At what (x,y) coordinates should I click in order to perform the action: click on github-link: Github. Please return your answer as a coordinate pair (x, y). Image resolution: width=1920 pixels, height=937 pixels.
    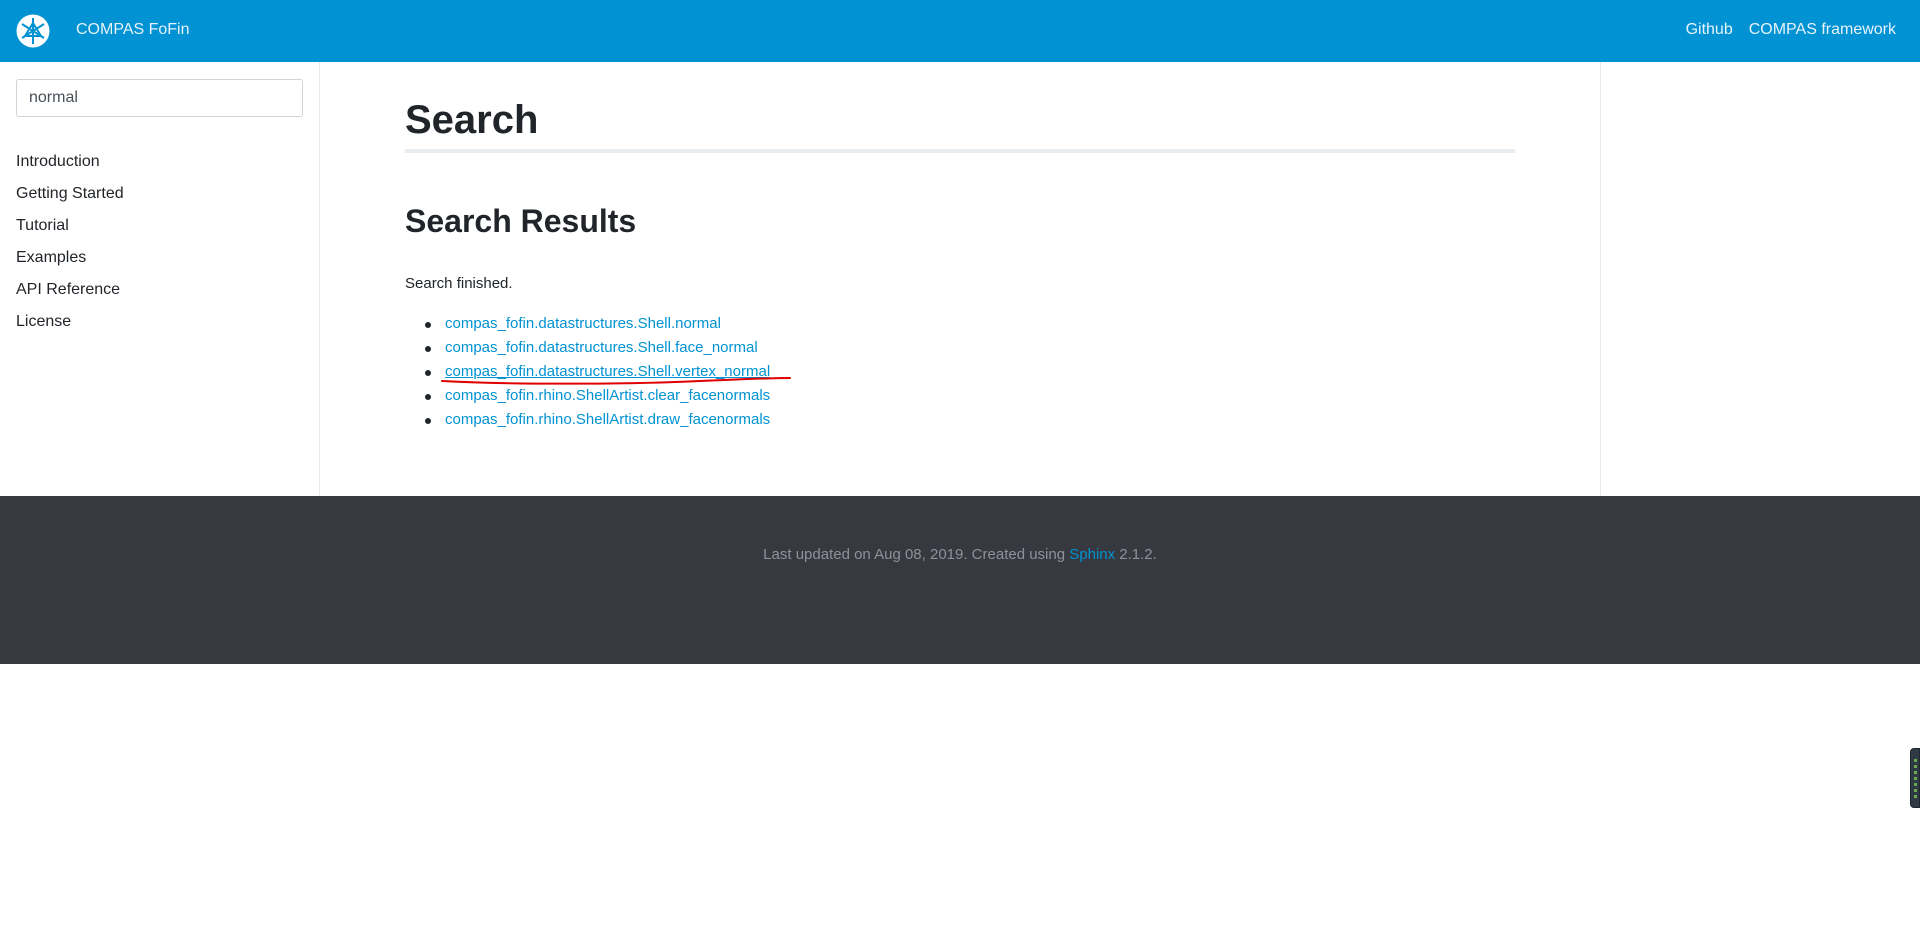
    Looking at the image, I should click on (1709, 30).